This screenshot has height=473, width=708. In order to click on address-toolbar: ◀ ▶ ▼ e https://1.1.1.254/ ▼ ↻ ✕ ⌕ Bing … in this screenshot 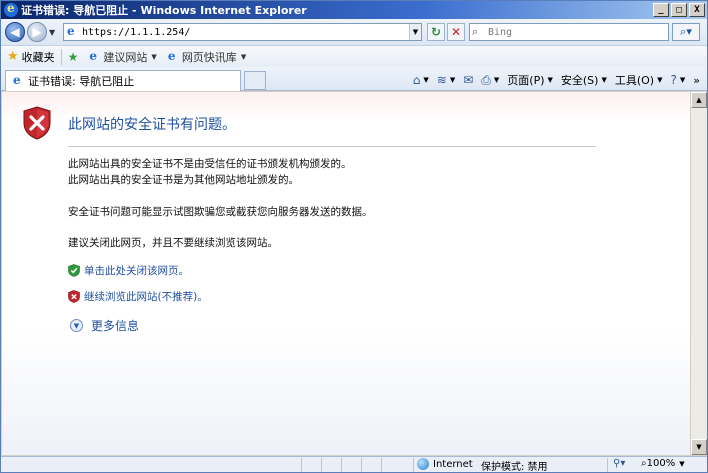, I will do `click(354, 32)`.